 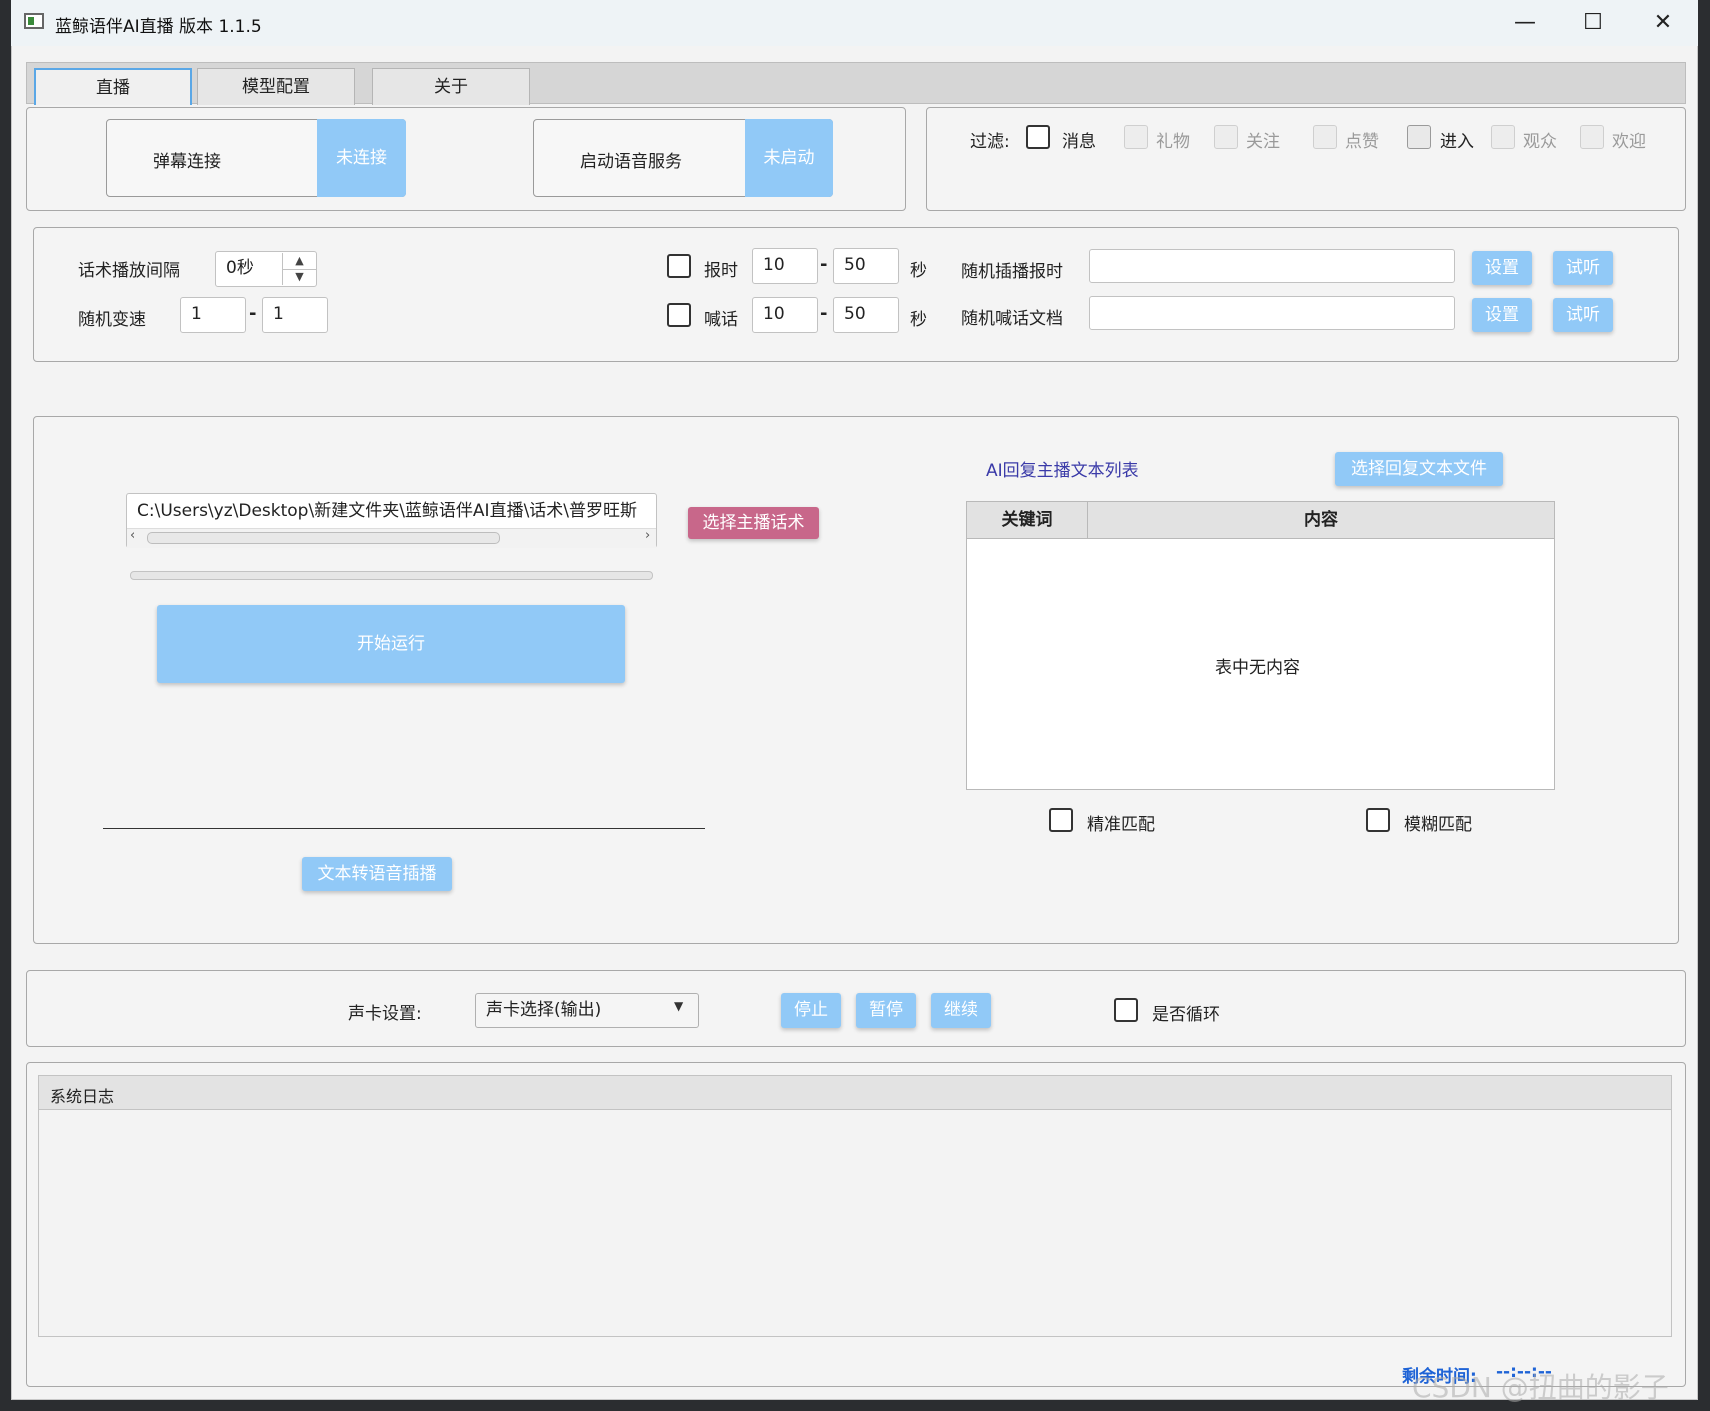 I want to click on filter-message-label: 消息, so click(x=1079, y=142).